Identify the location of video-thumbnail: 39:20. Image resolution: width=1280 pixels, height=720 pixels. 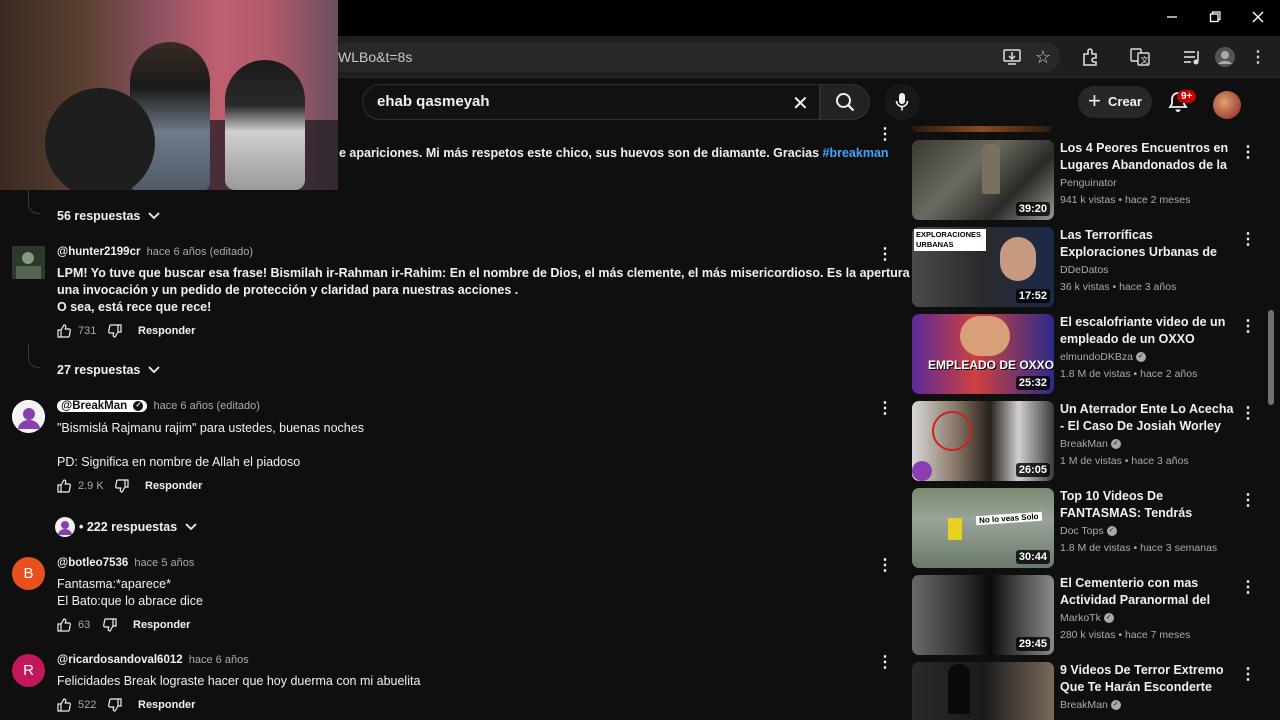
(983, 180).